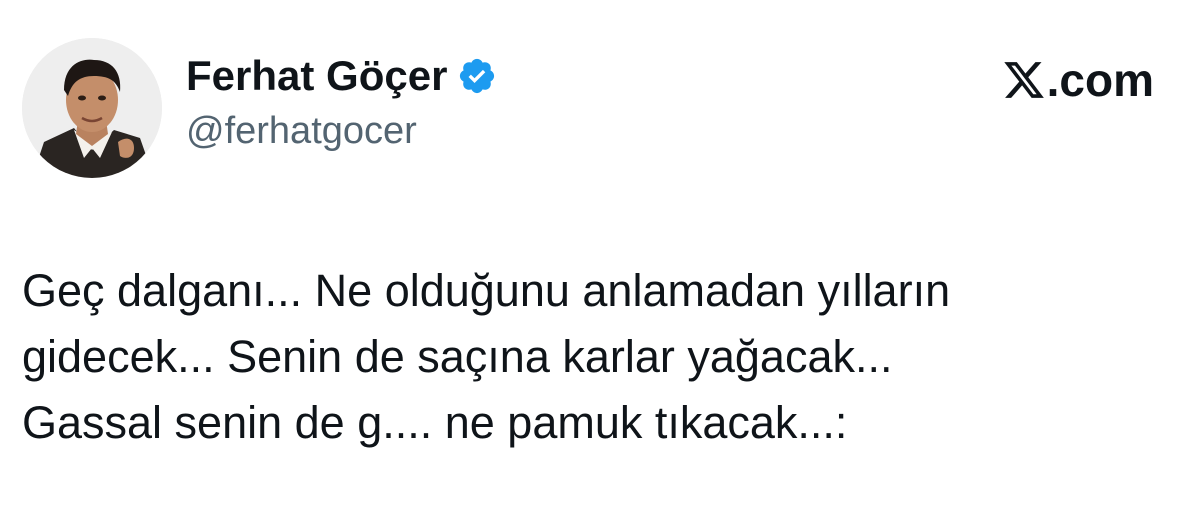  Describe the element at coordinates (301, 131) in the screenshot. I see `author-handle: @ferhatgocer` at that location.